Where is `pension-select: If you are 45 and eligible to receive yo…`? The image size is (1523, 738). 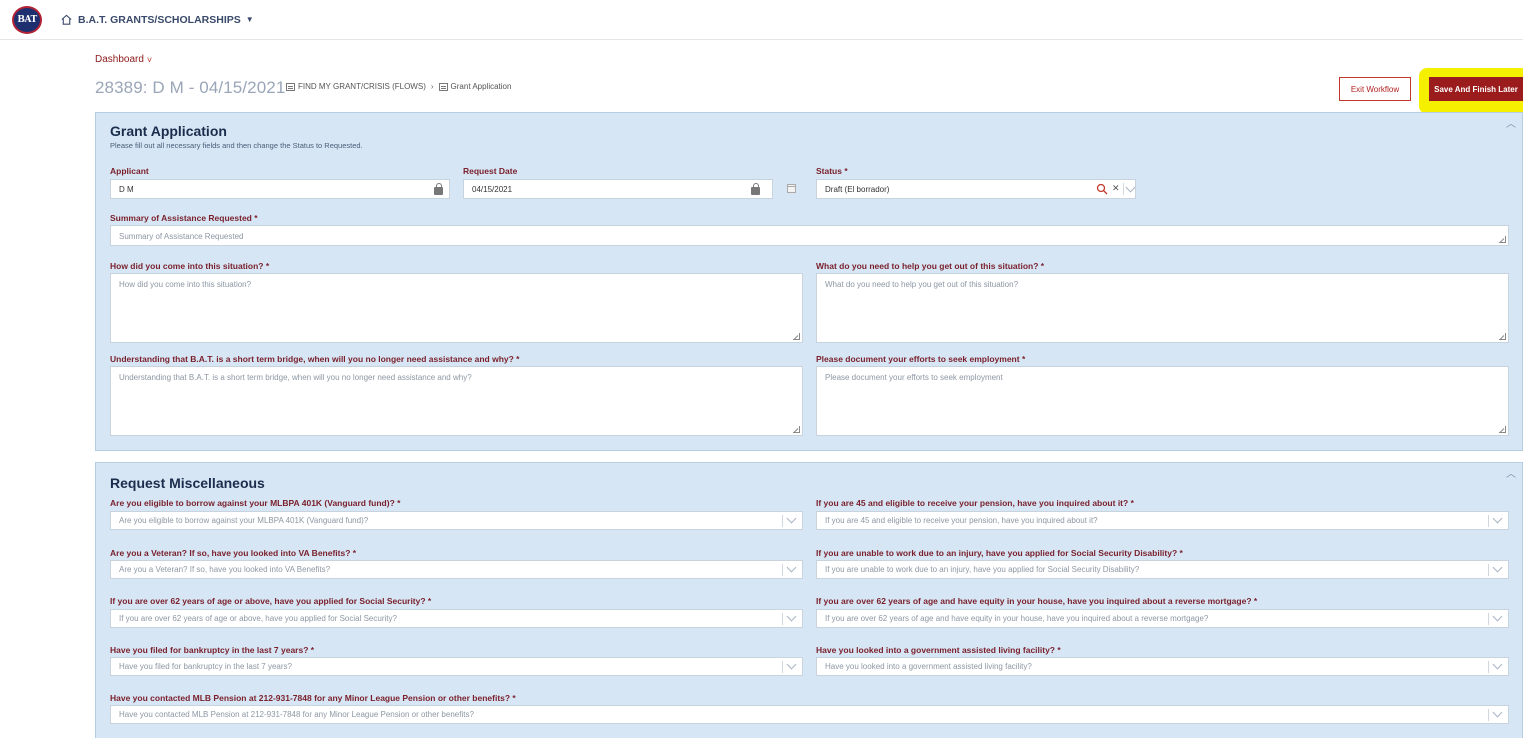
pension-select: If you are 45 and eligible to receive yo… is located at coordinates (1162, 520).